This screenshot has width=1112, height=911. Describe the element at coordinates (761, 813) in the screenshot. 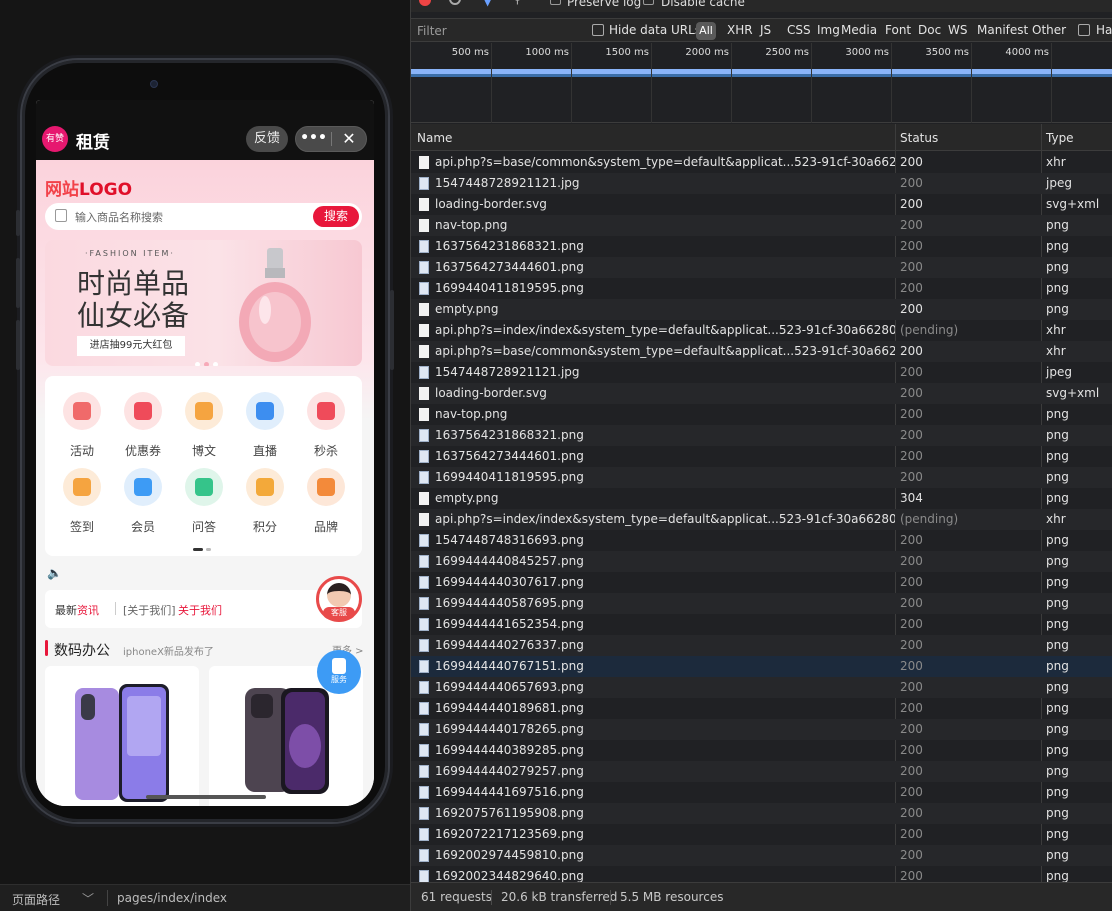

I see `request-row: 1692075761195908.png 200 png` at that location.